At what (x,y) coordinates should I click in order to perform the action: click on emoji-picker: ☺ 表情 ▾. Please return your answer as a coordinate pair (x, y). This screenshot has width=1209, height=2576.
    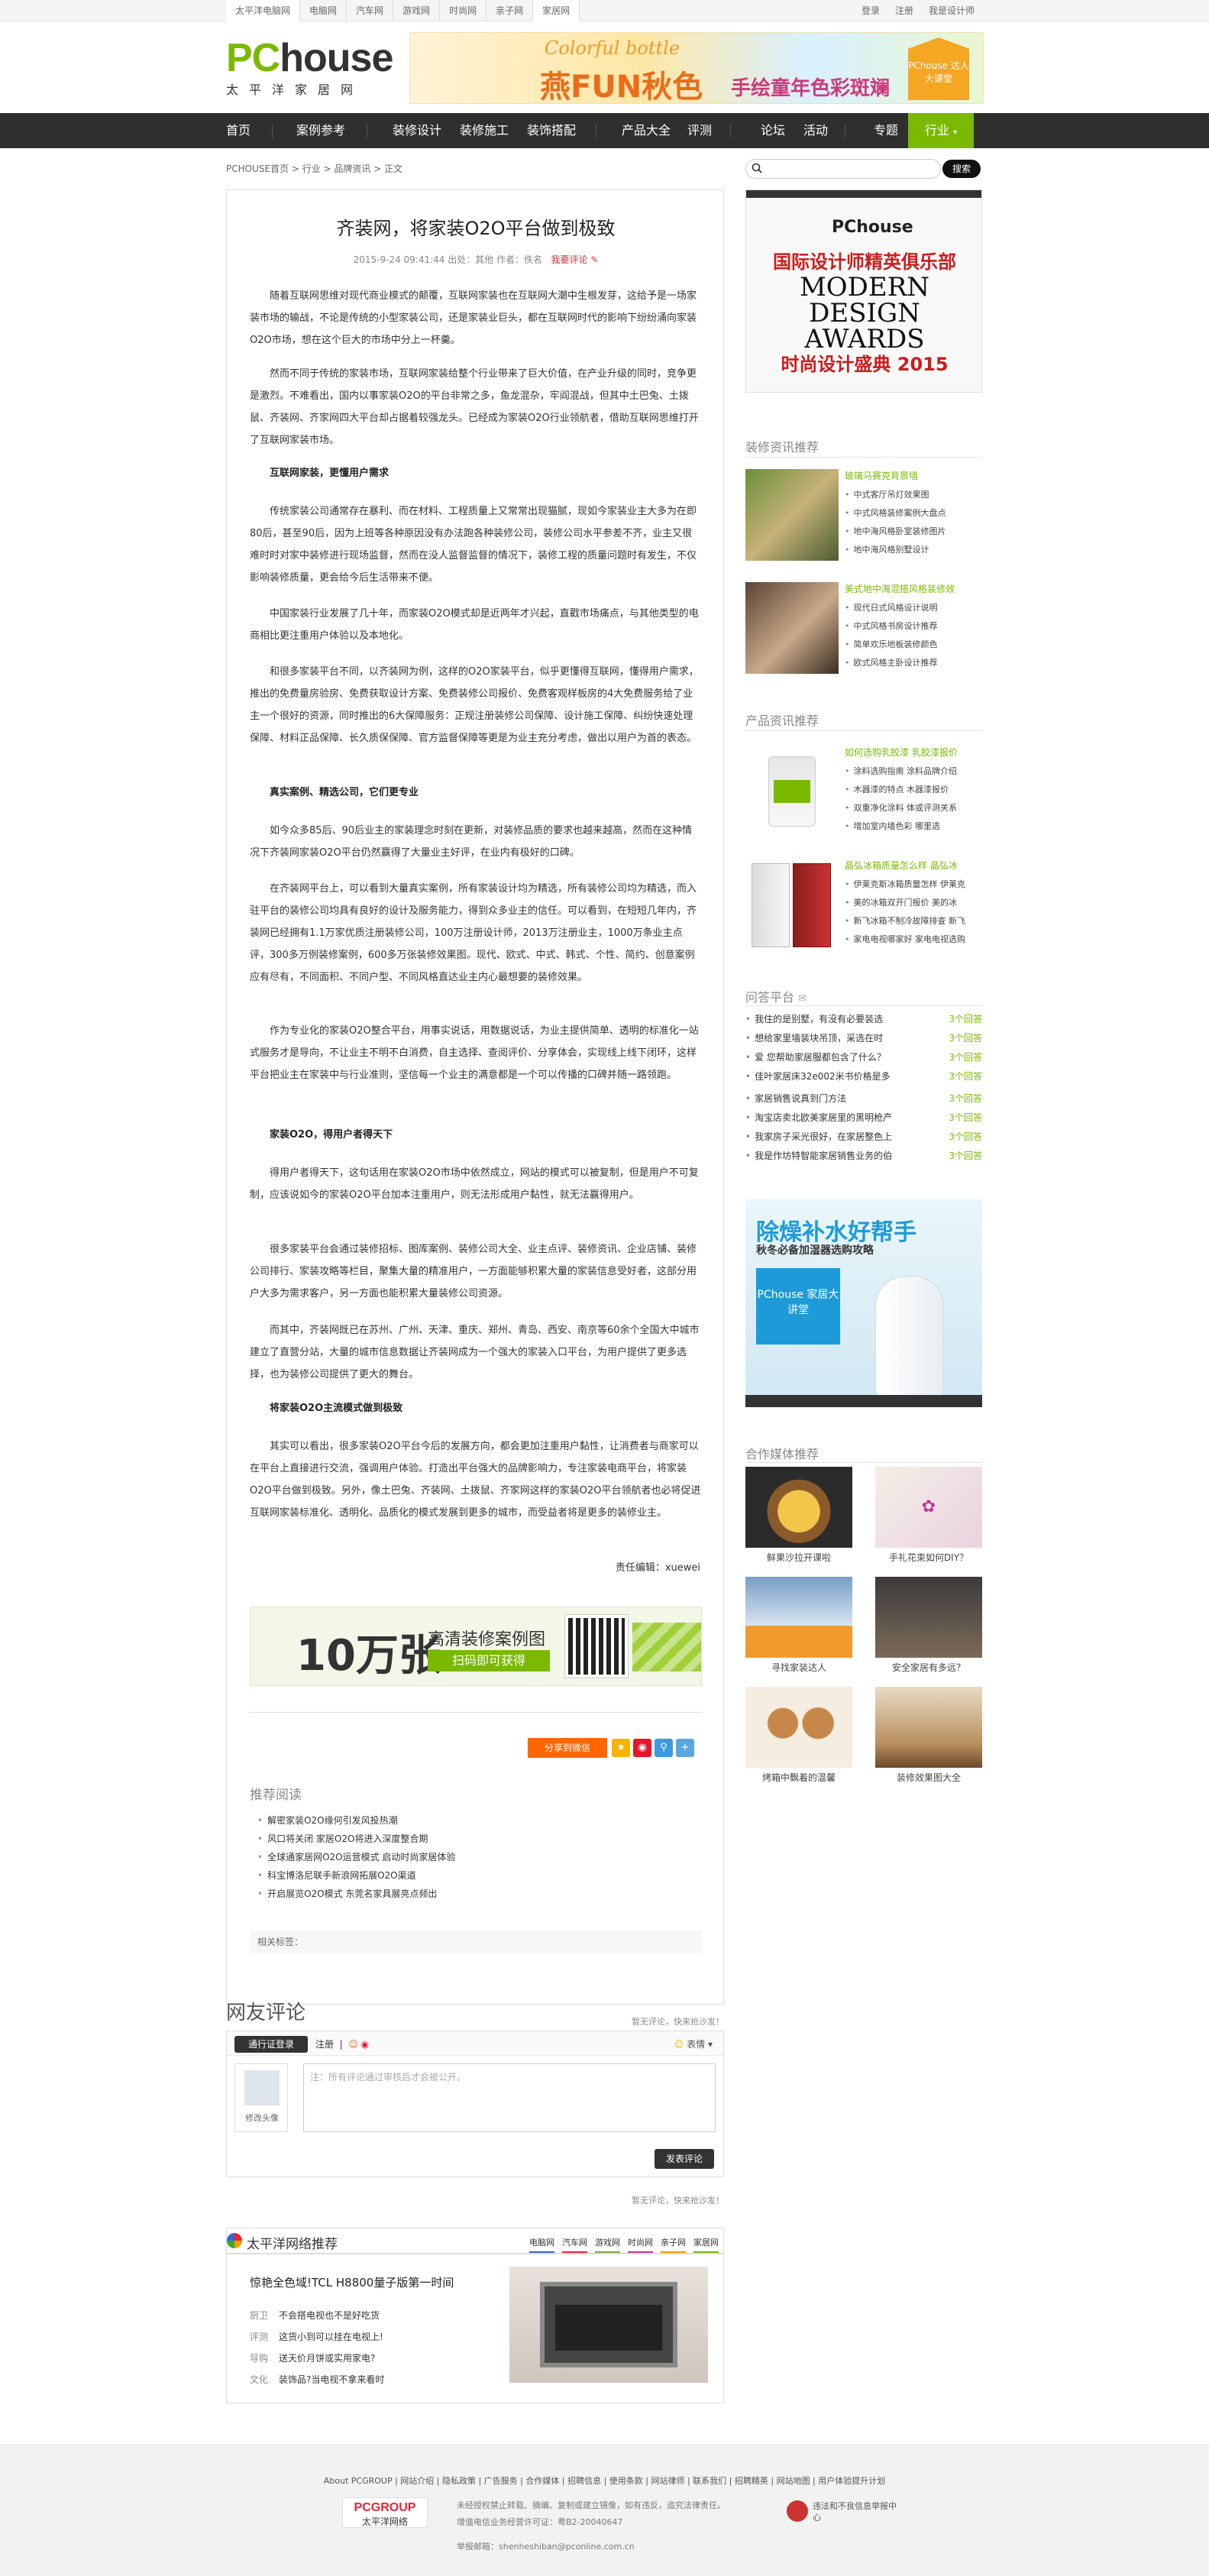
    Looking at the image, I should click on (693, 2043).